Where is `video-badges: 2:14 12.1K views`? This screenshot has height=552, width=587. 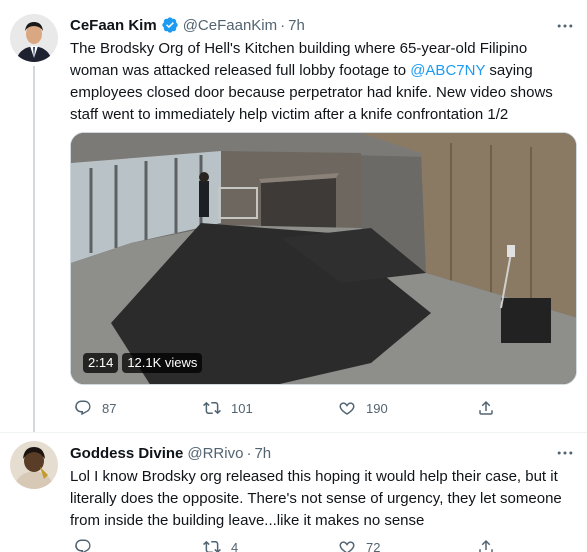
video-badges: 2:14 12.1K views is located at coordinates (143, 363).